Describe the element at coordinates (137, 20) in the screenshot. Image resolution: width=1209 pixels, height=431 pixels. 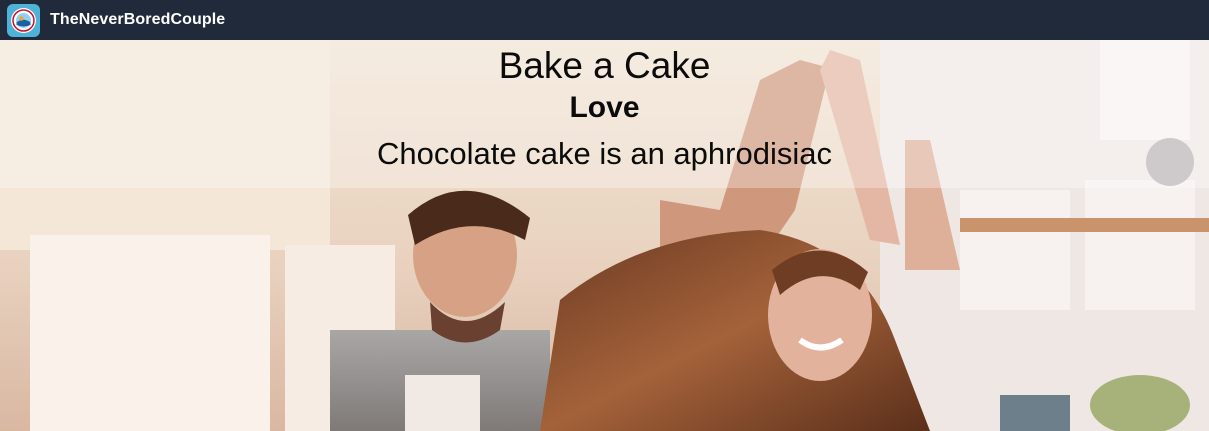
I see `brand-link: TheNeverBoredCouple` at that location.